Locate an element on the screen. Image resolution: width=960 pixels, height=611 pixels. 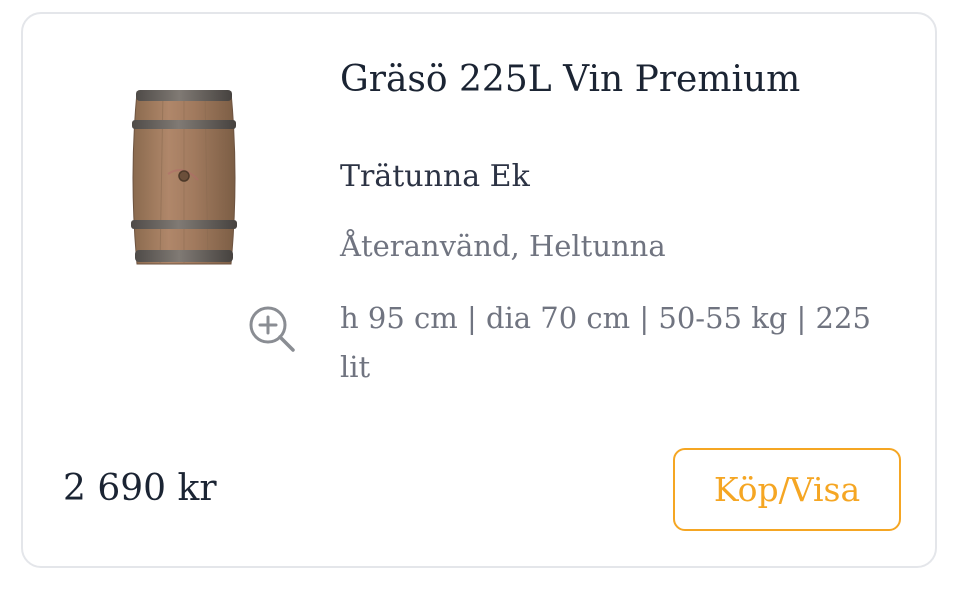
product-specs: h 95 cm | dia 70 cm | 50-55 kg | 225 lit is located at coordinates (605, 342).